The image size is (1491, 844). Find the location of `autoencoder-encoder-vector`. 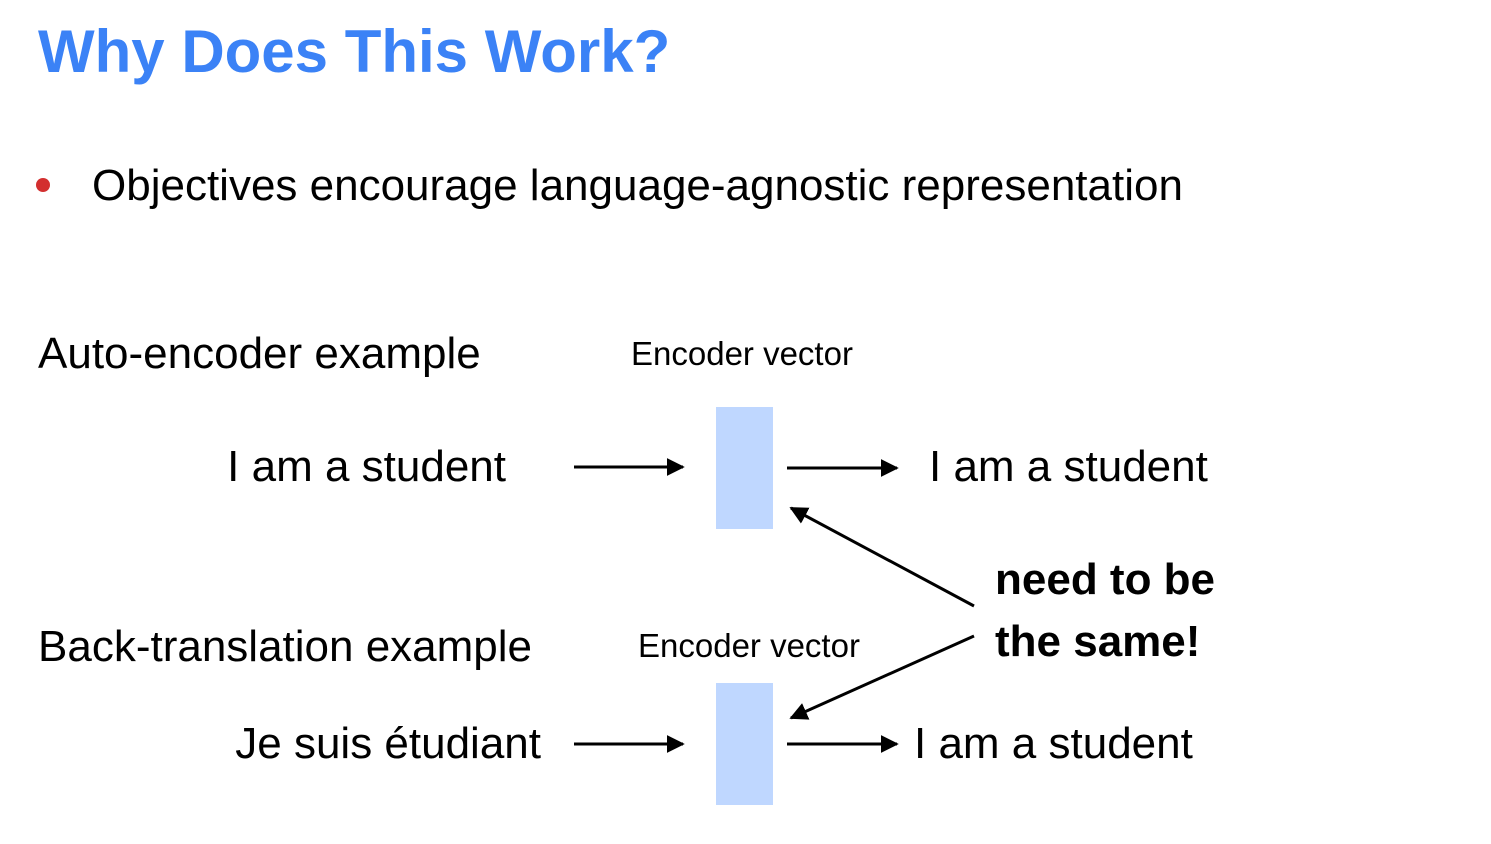

autoencoder-encoder-vector is located at coordinates (744, 468).